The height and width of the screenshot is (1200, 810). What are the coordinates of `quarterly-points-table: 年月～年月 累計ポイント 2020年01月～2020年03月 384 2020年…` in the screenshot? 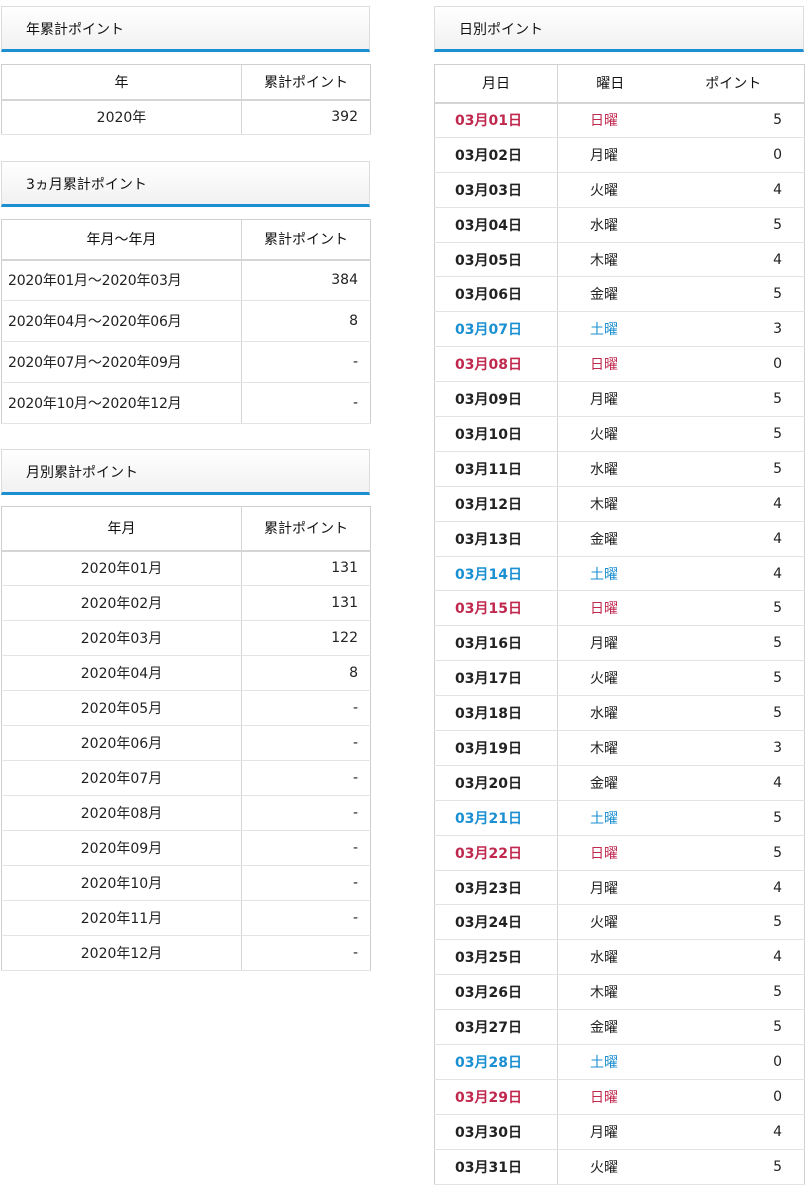 It's located at (186, 321).